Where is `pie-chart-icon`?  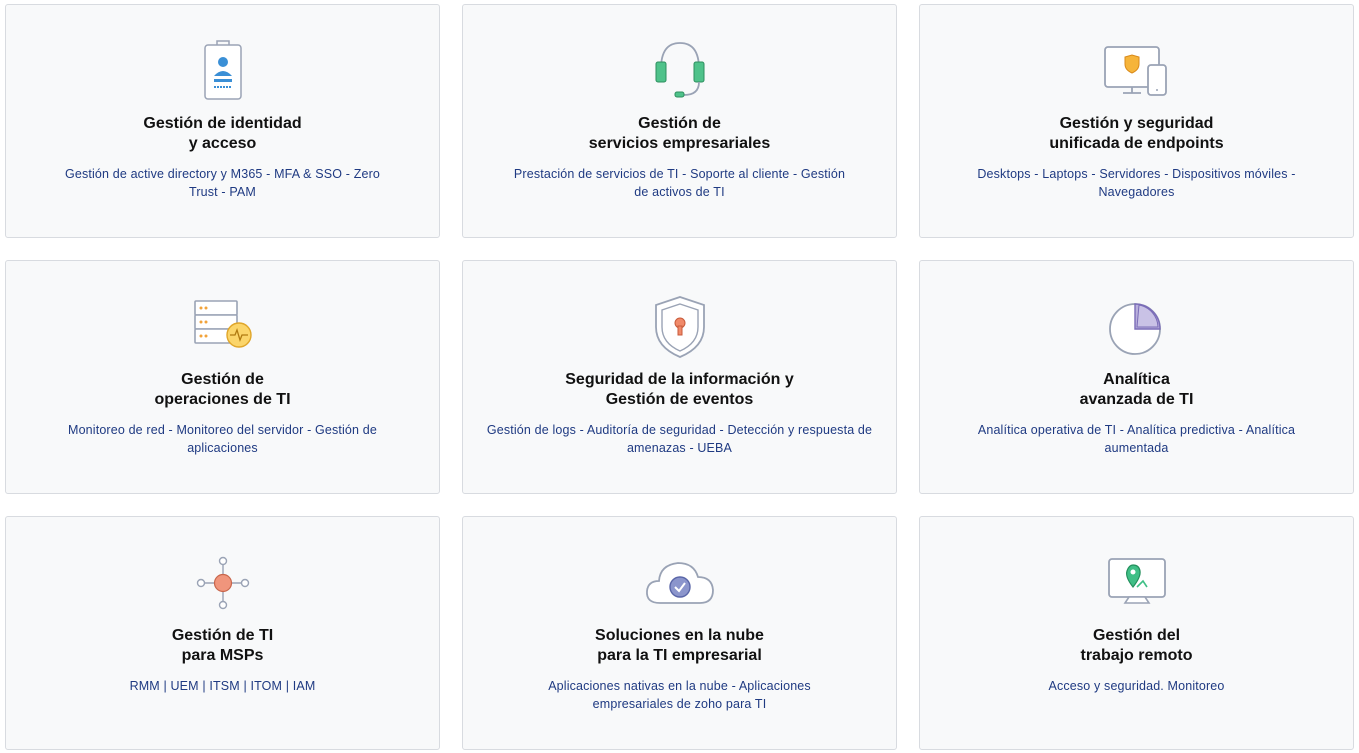
pie-chart-icon is located at coordinates (1137, 327).